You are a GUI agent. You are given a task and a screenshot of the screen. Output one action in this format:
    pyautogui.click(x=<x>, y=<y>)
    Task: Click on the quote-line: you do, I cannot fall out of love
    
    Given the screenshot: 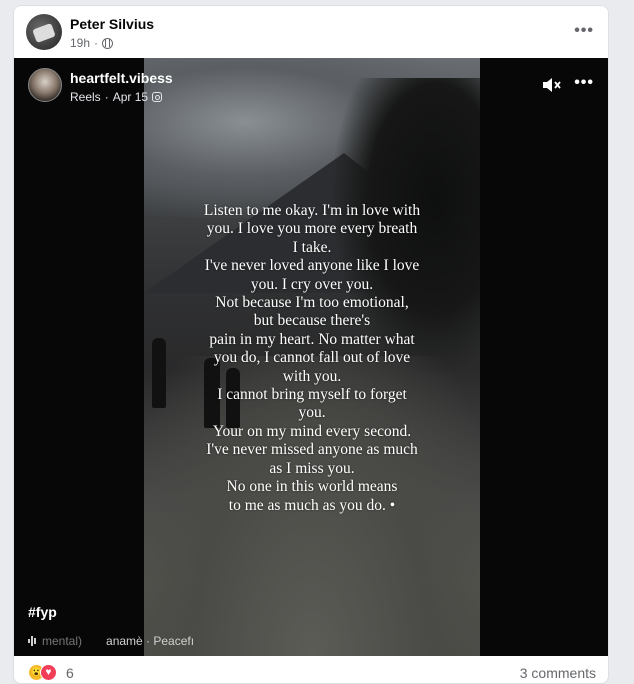 What is the action you would take?
    pyautogui.click(x=312, y=358)
    